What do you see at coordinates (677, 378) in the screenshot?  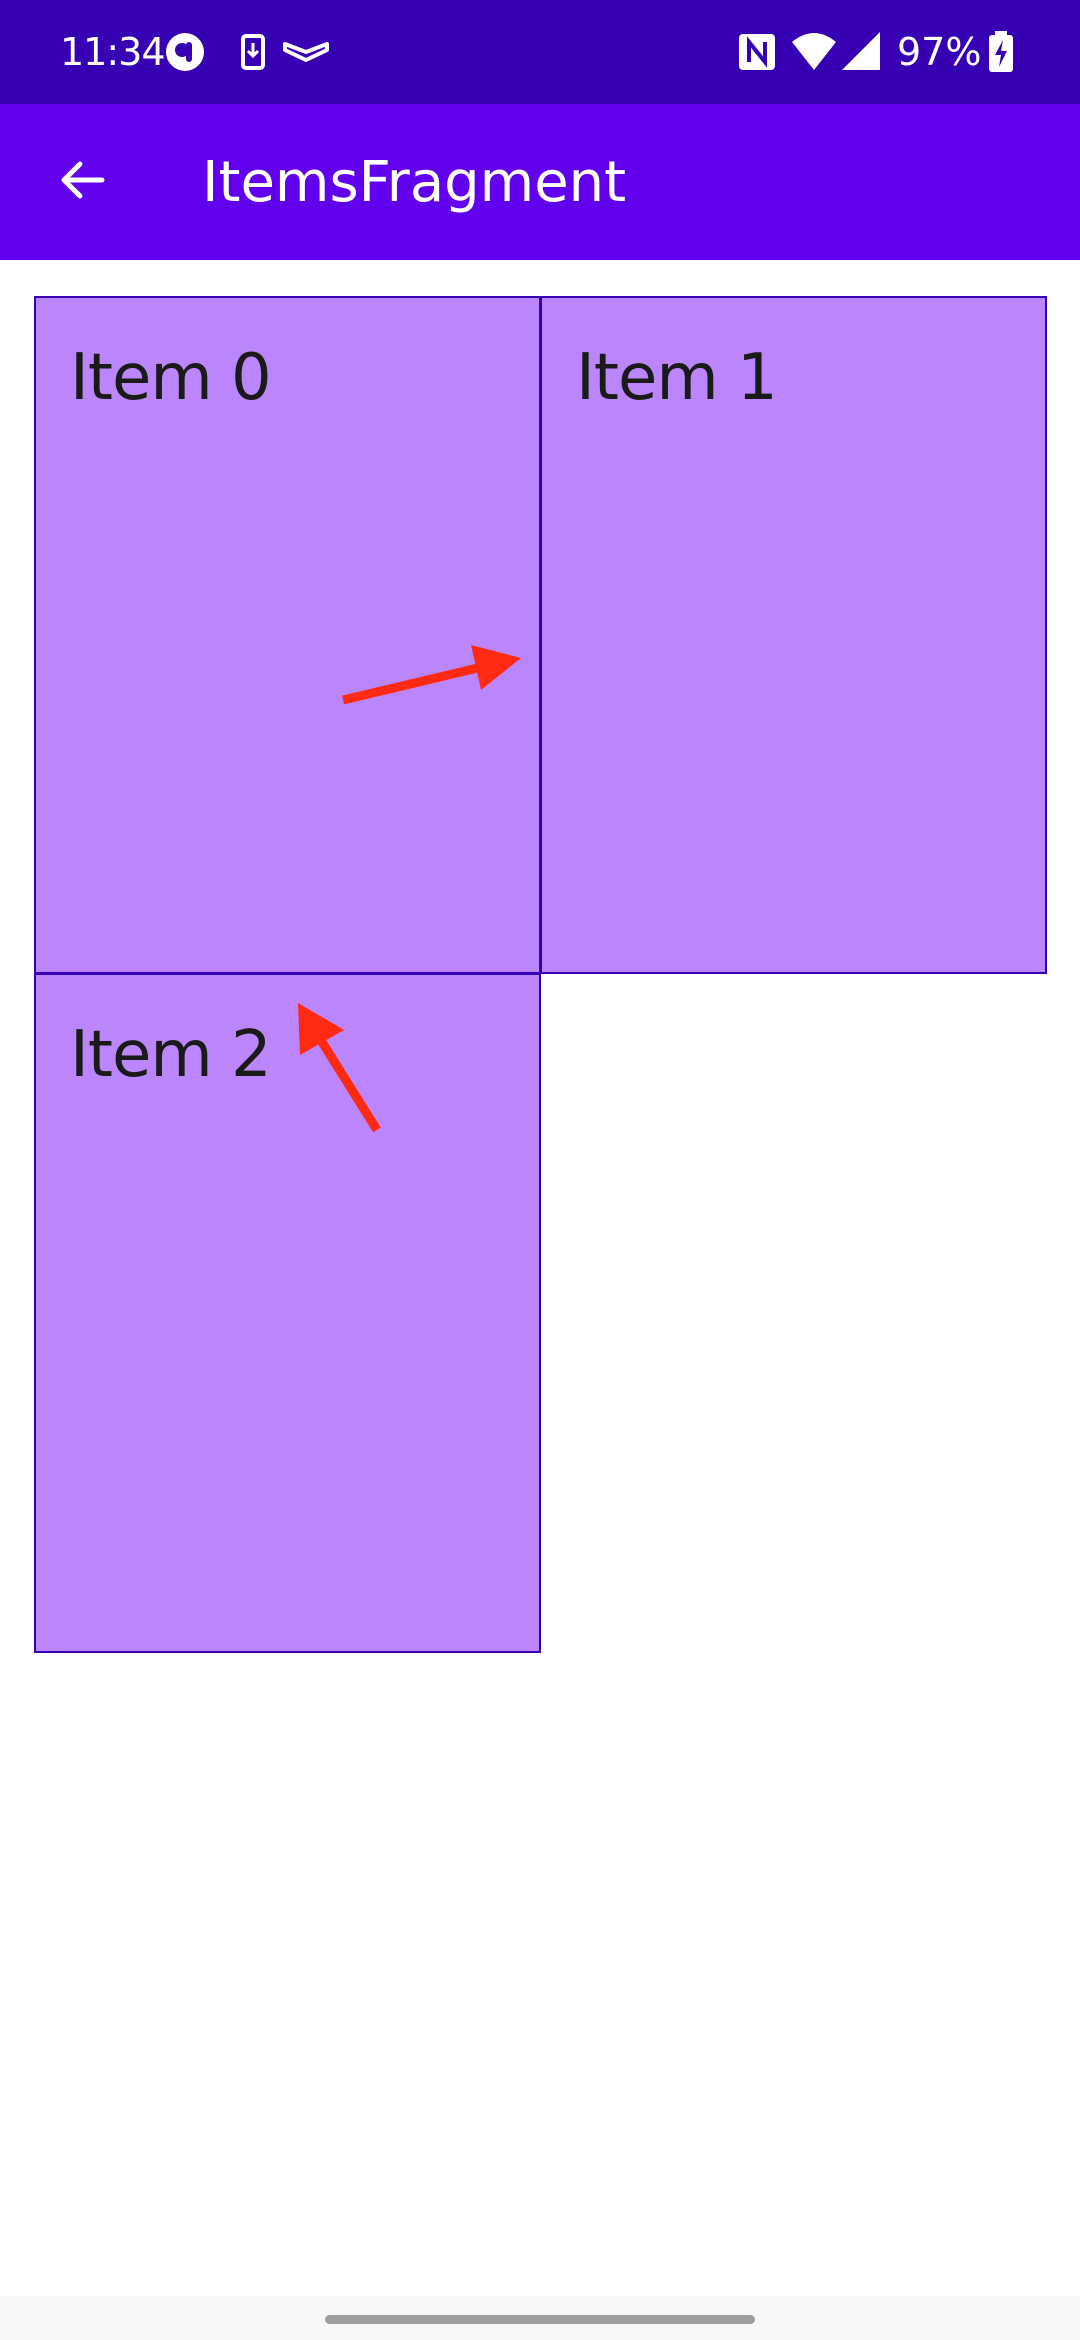 I see `item-label: Item 1` at bounding box center [677, 378].